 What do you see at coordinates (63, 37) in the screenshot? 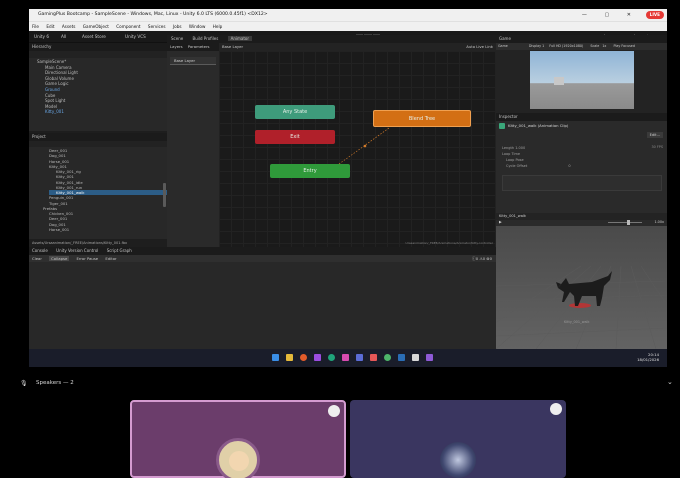
I see `all-dropdown: All` at bounding box center [63, 37].